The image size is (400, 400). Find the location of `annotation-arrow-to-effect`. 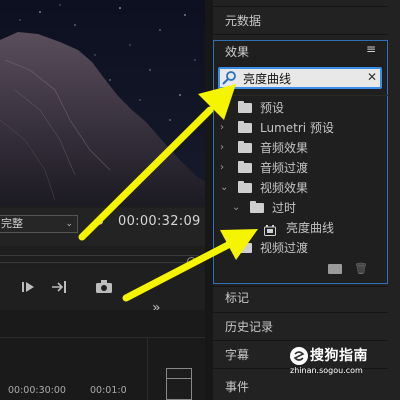

annotation-arrow-to-effect is located at coordinates (190, 265).